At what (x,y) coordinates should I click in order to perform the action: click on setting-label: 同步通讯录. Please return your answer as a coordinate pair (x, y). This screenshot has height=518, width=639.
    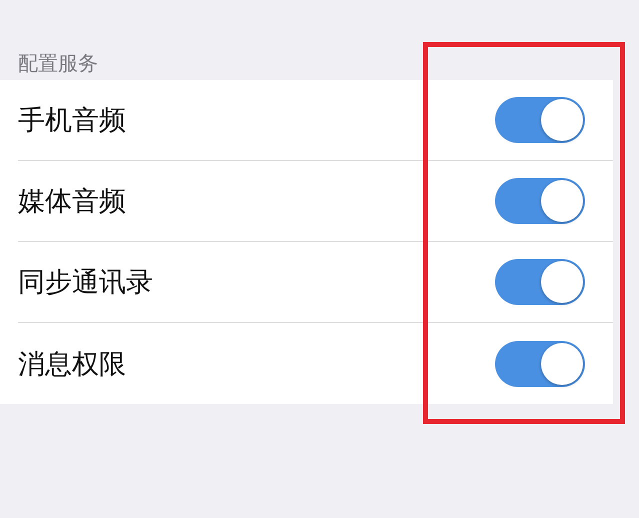
    Looking at the image, I should click on (85, 283).